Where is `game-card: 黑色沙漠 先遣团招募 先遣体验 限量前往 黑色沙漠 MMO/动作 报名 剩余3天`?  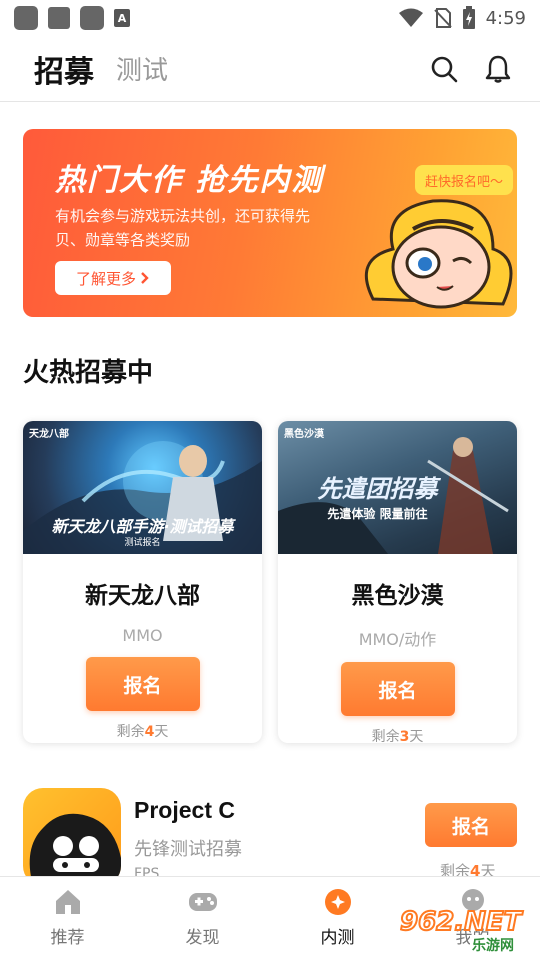
game-card: 黑色沙漠 先遣团招募 先遣体验 限量前往 黑色沙漠 MMO/动作 报名 剩余3天 is located at coordinates (397, 582).